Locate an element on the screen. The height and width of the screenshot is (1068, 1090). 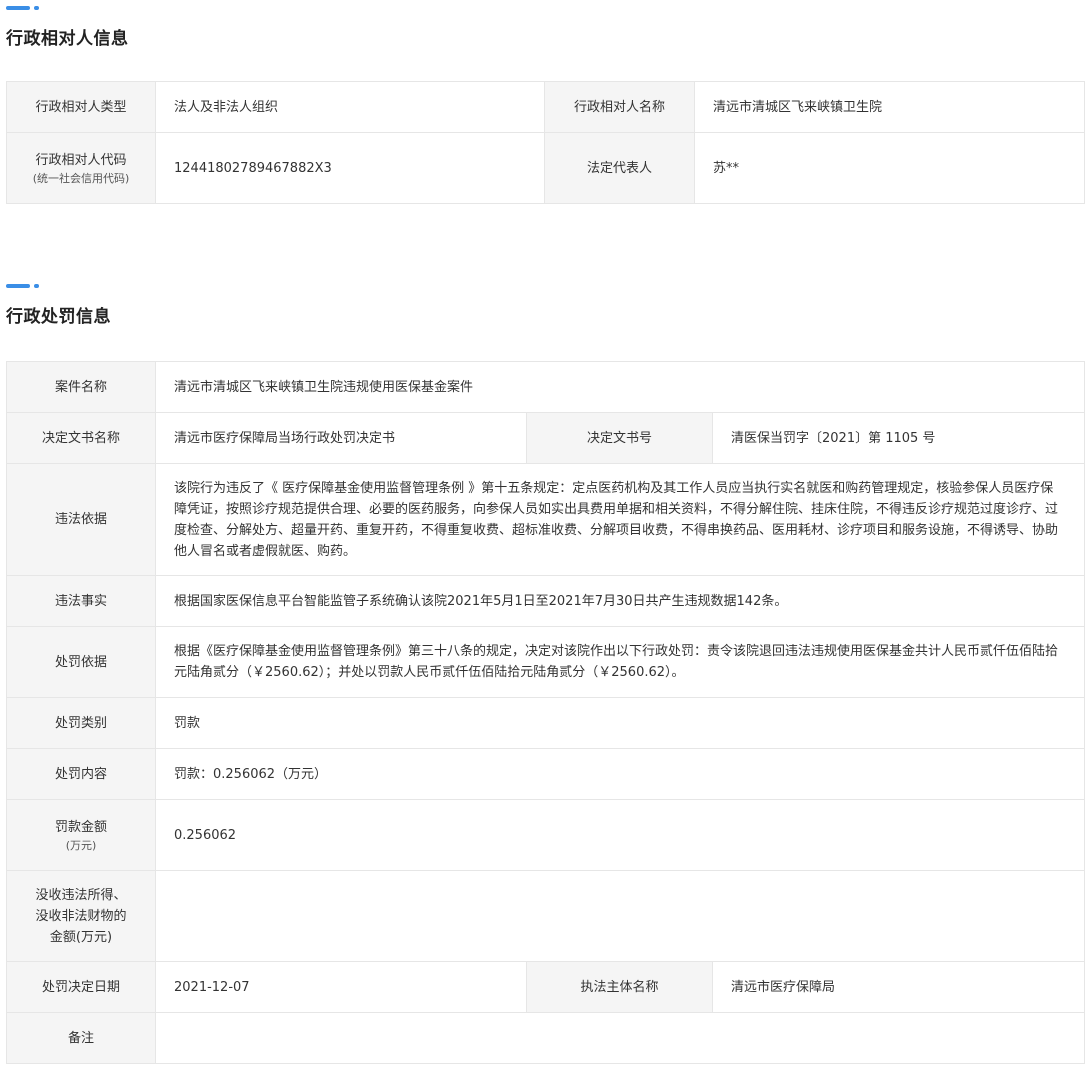
doc-name-label: 决定文书名称 is located at coordinates (81, 438).